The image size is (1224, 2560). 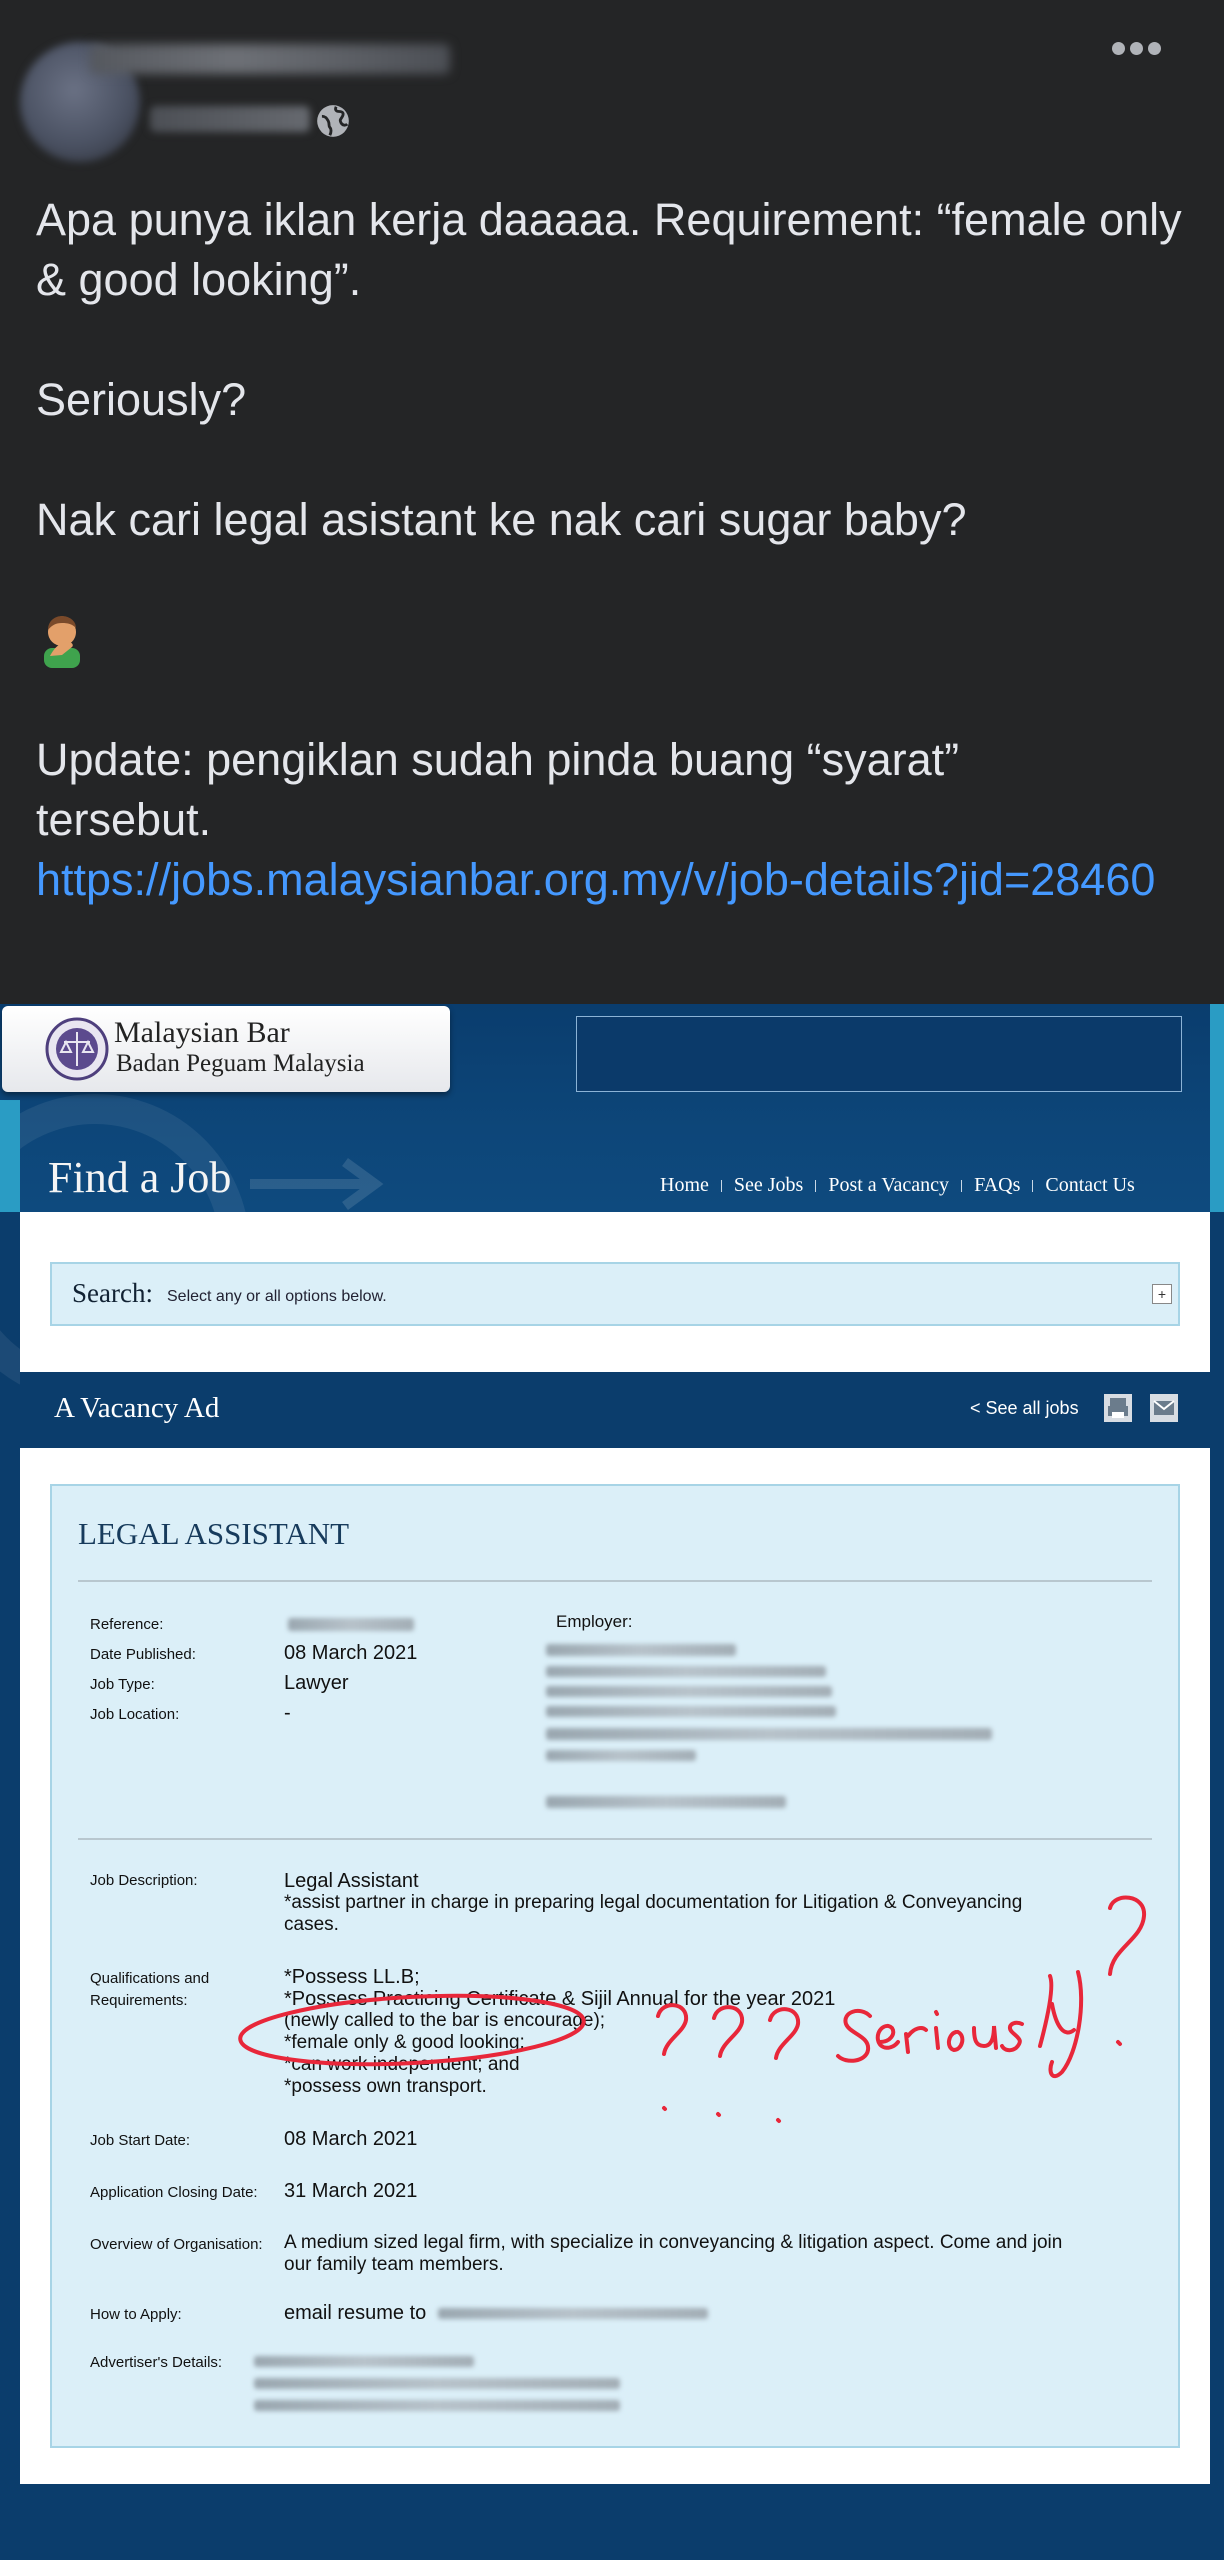 I want to click on job-start-date-value: 08 March 2021, so click(x=351, y=2139).